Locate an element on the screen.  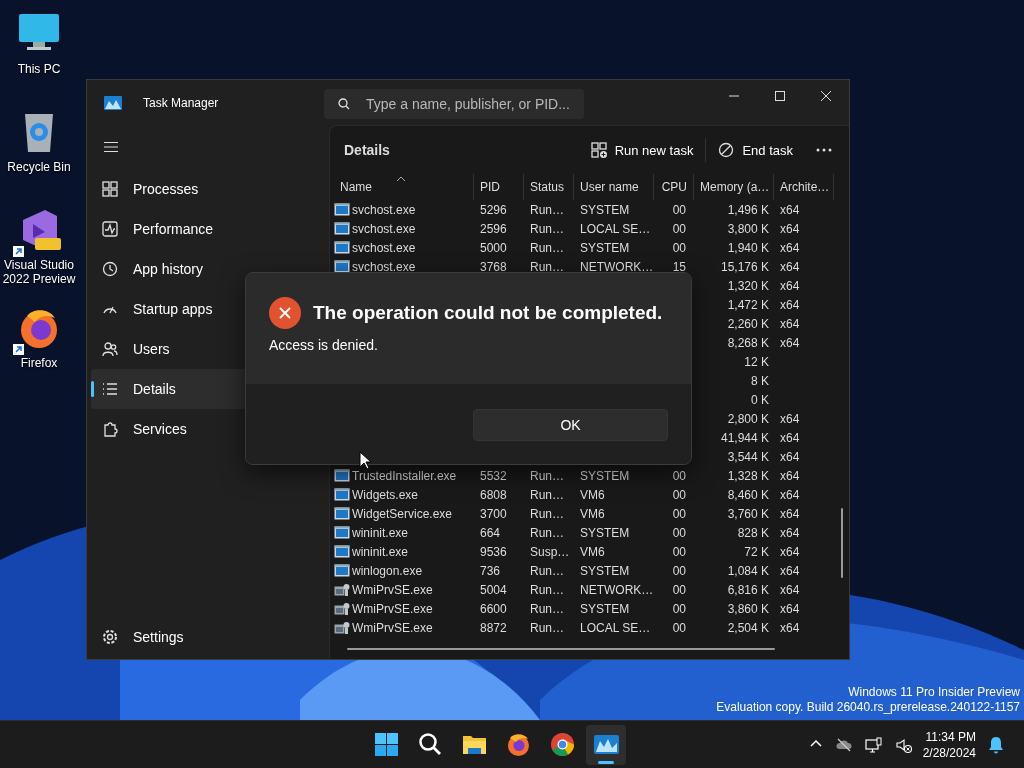
app-icon is located at coordinates (113, 102).